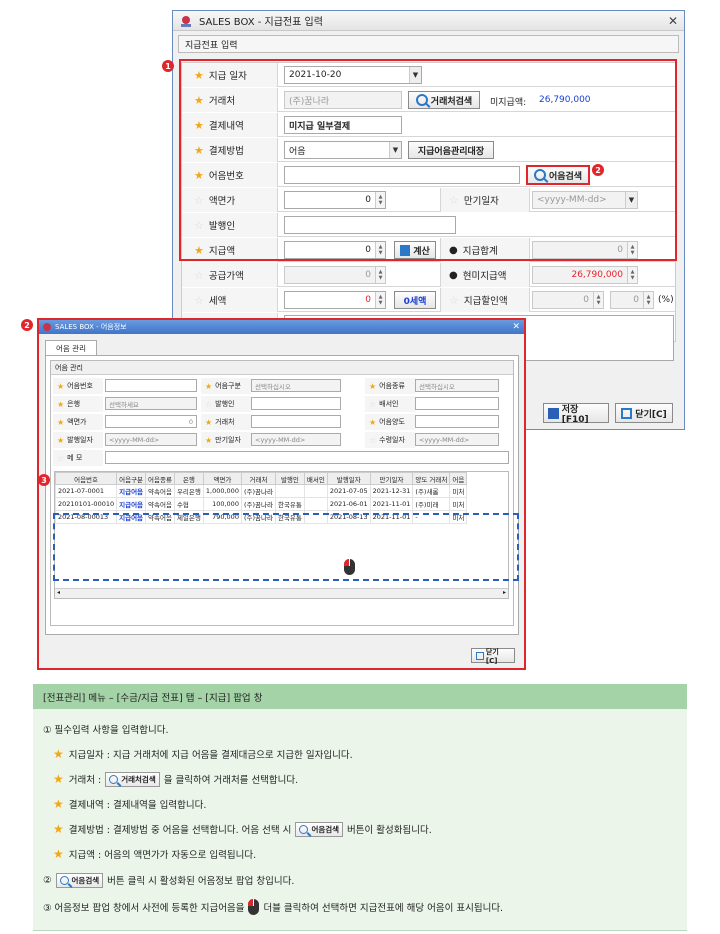  Describe the element at coordinates (131, 478) in the screenshot. I see `column-header: 어음구분` at that location.